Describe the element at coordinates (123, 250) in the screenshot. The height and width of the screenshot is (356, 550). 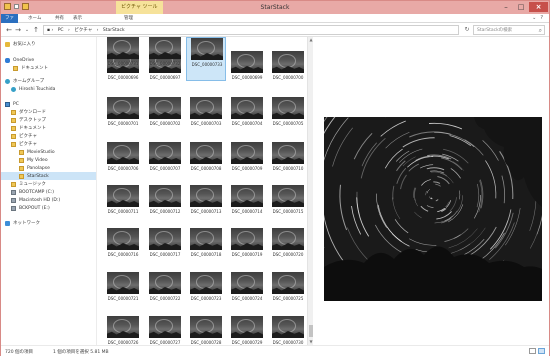
I see `file-tile: DSC_00000716` at that location.